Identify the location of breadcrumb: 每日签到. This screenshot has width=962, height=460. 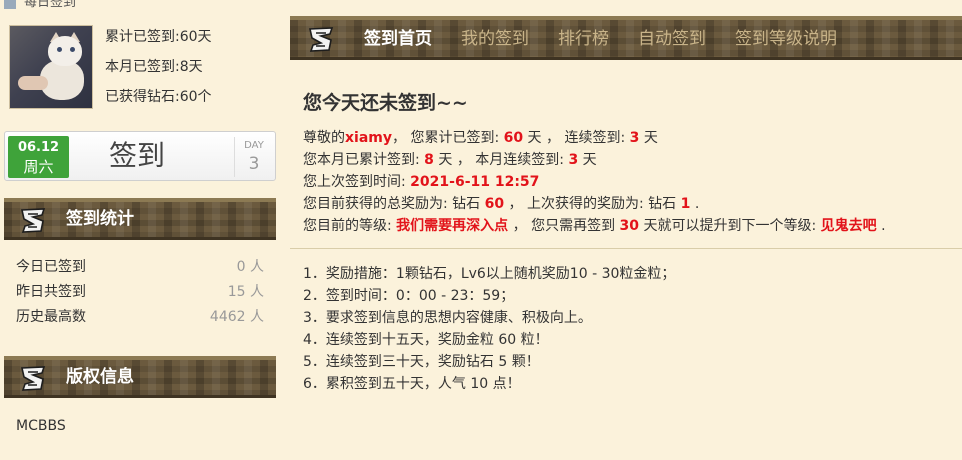
(40, 5).